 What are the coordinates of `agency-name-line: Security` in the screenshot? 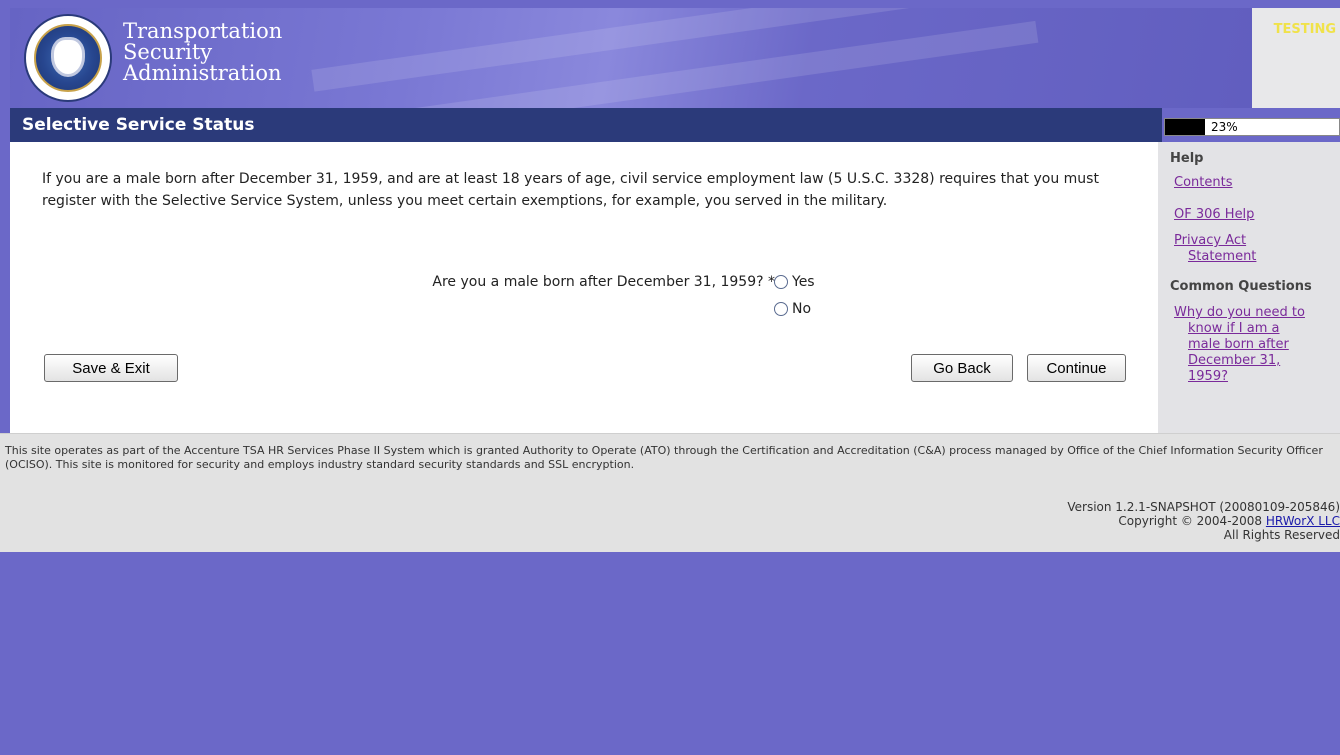 It's located at (168, 52).